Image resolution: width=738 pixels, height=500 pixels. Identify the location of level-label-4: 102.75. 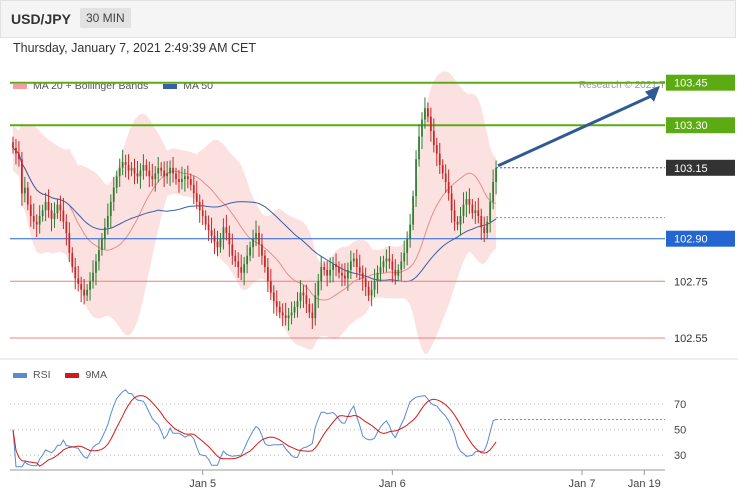
(691, 282).